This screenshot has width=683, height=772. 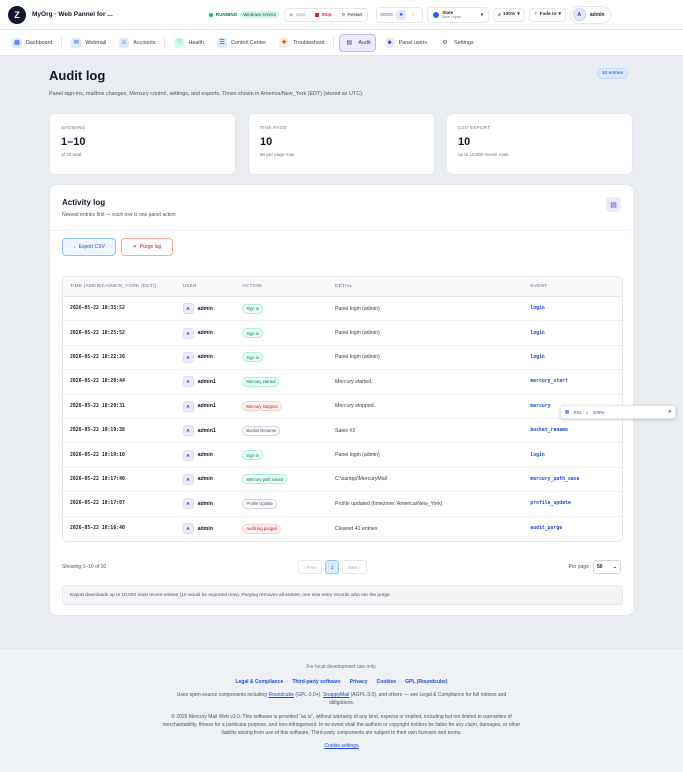 I want to click on showing-text: Showing 1–10 of 10, so click(x=84, y=567).